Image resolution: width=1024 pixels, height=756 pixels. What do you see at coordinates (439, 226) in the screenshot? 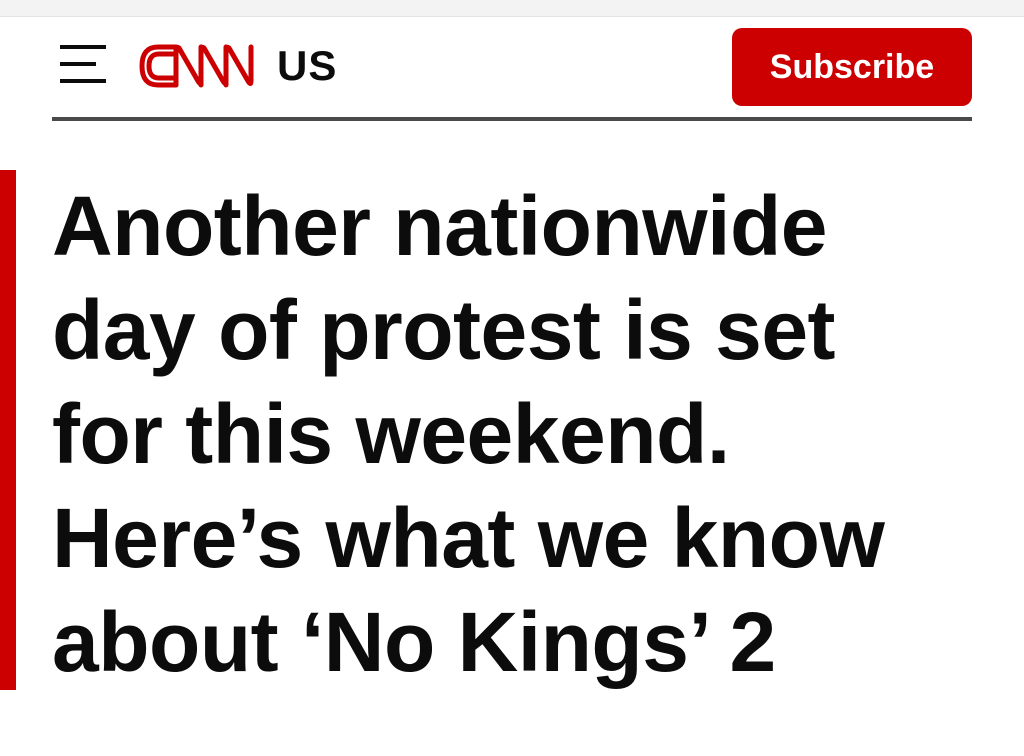
I see `headline-line: Another nationwide` at bounding box center [439, 226].